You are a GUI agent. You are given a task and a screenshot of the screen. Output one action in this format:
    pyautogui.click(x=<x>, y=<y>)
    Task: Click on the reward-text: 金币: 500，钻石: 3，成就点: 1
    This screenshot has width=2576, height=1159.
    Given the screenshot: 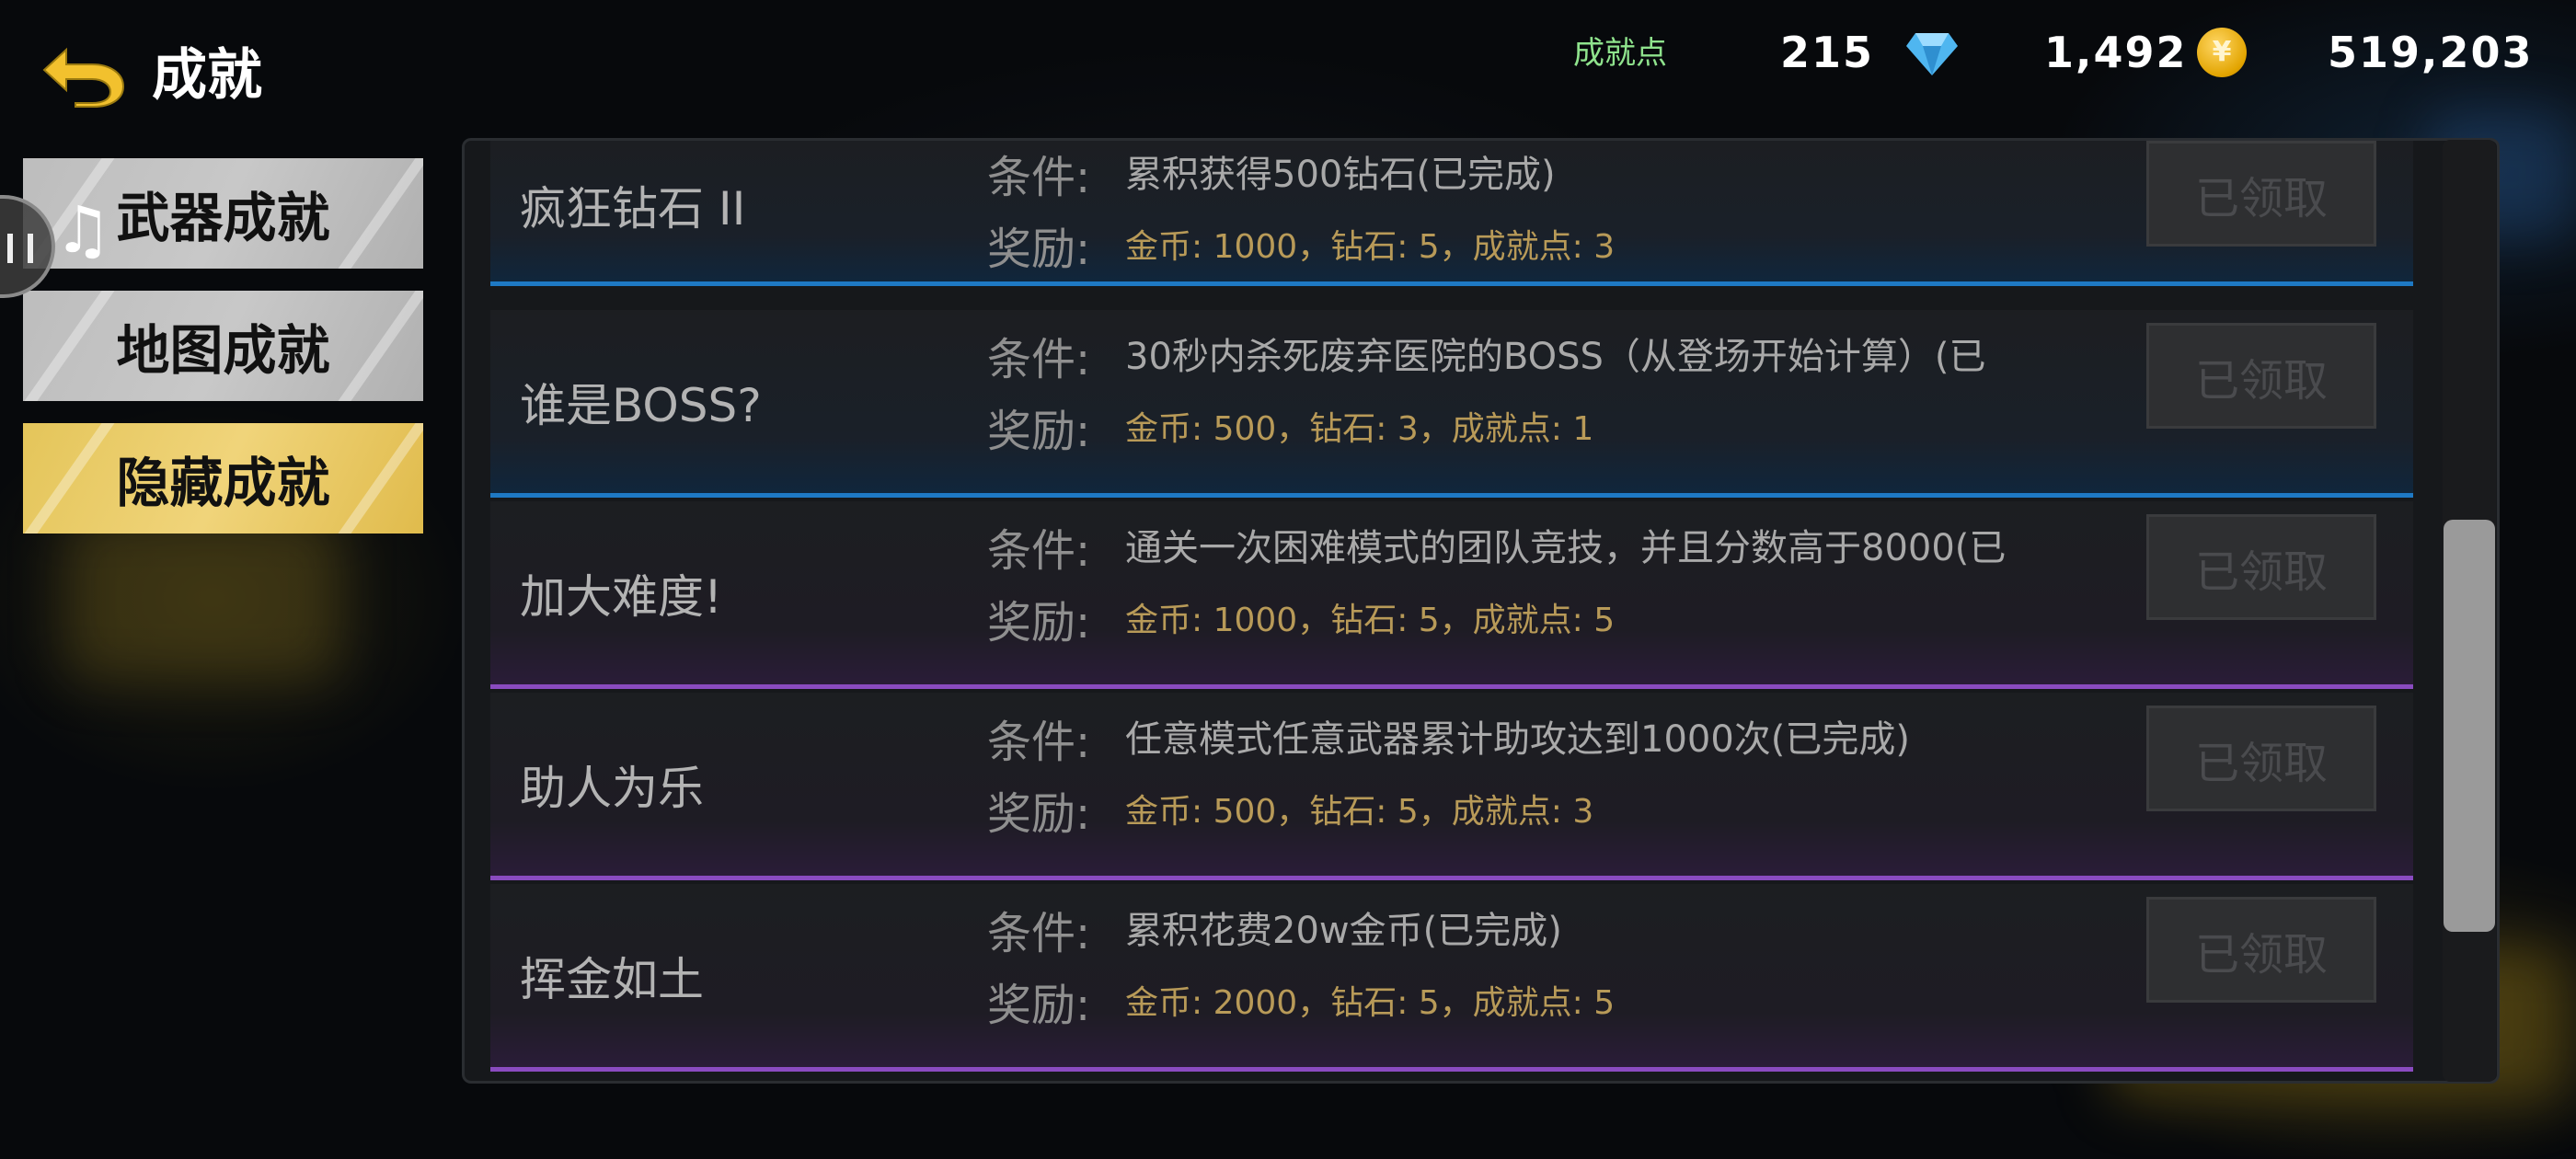 What is the action you would take?
    pyautogui.click(x=1359, y=429)
    